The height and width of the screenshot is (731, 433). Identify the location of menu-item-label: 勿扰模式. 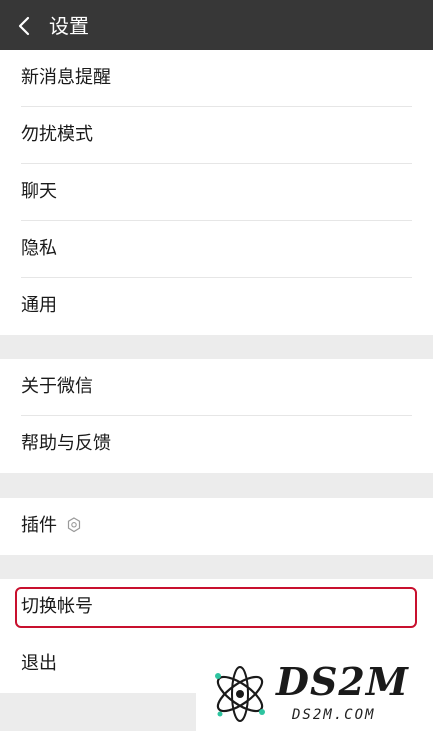
(57, 134).